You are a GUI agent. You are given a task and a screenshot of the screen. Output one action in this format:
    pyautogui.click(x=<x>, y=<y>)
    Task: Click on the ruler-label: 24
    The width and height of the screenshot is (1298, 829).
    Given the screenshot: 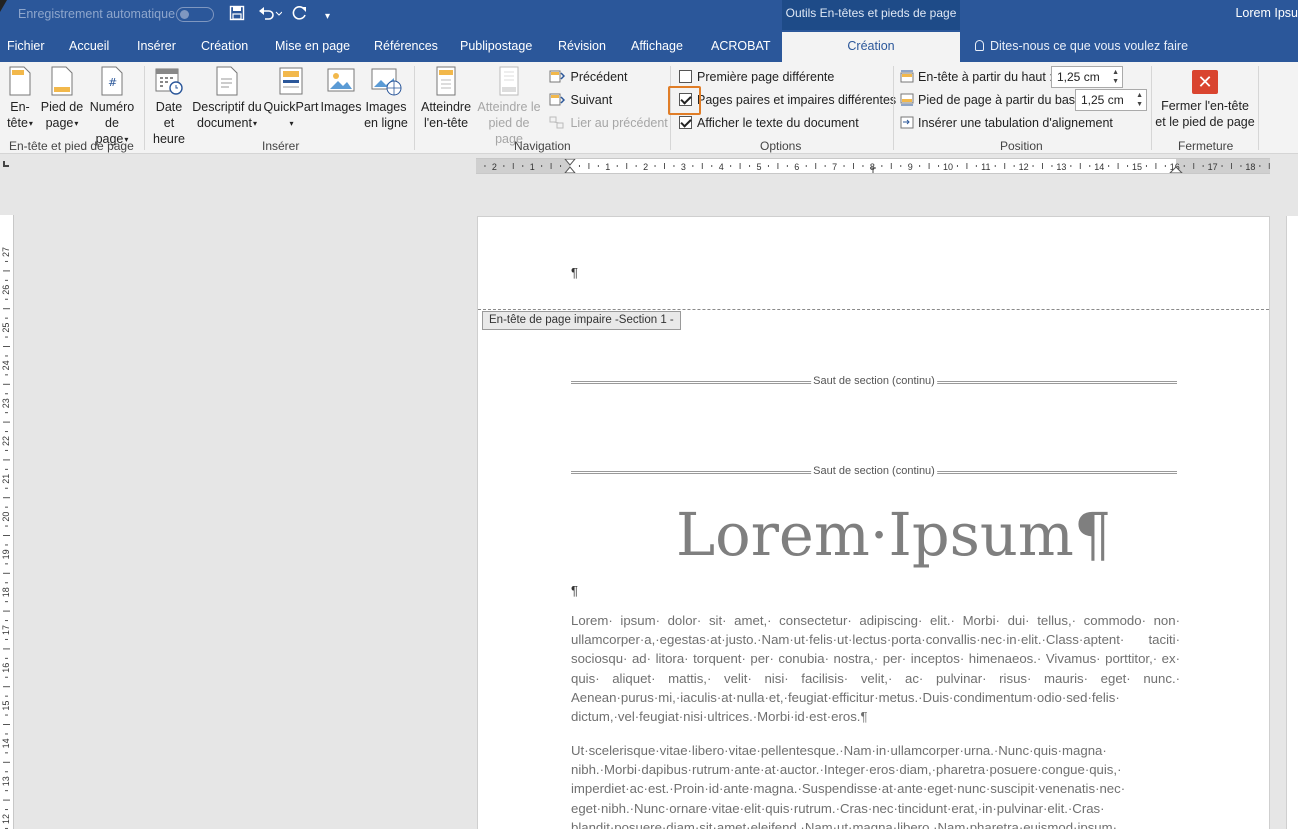 What is the action you would take?
    pyautogui.click(x=6, y=365)
    